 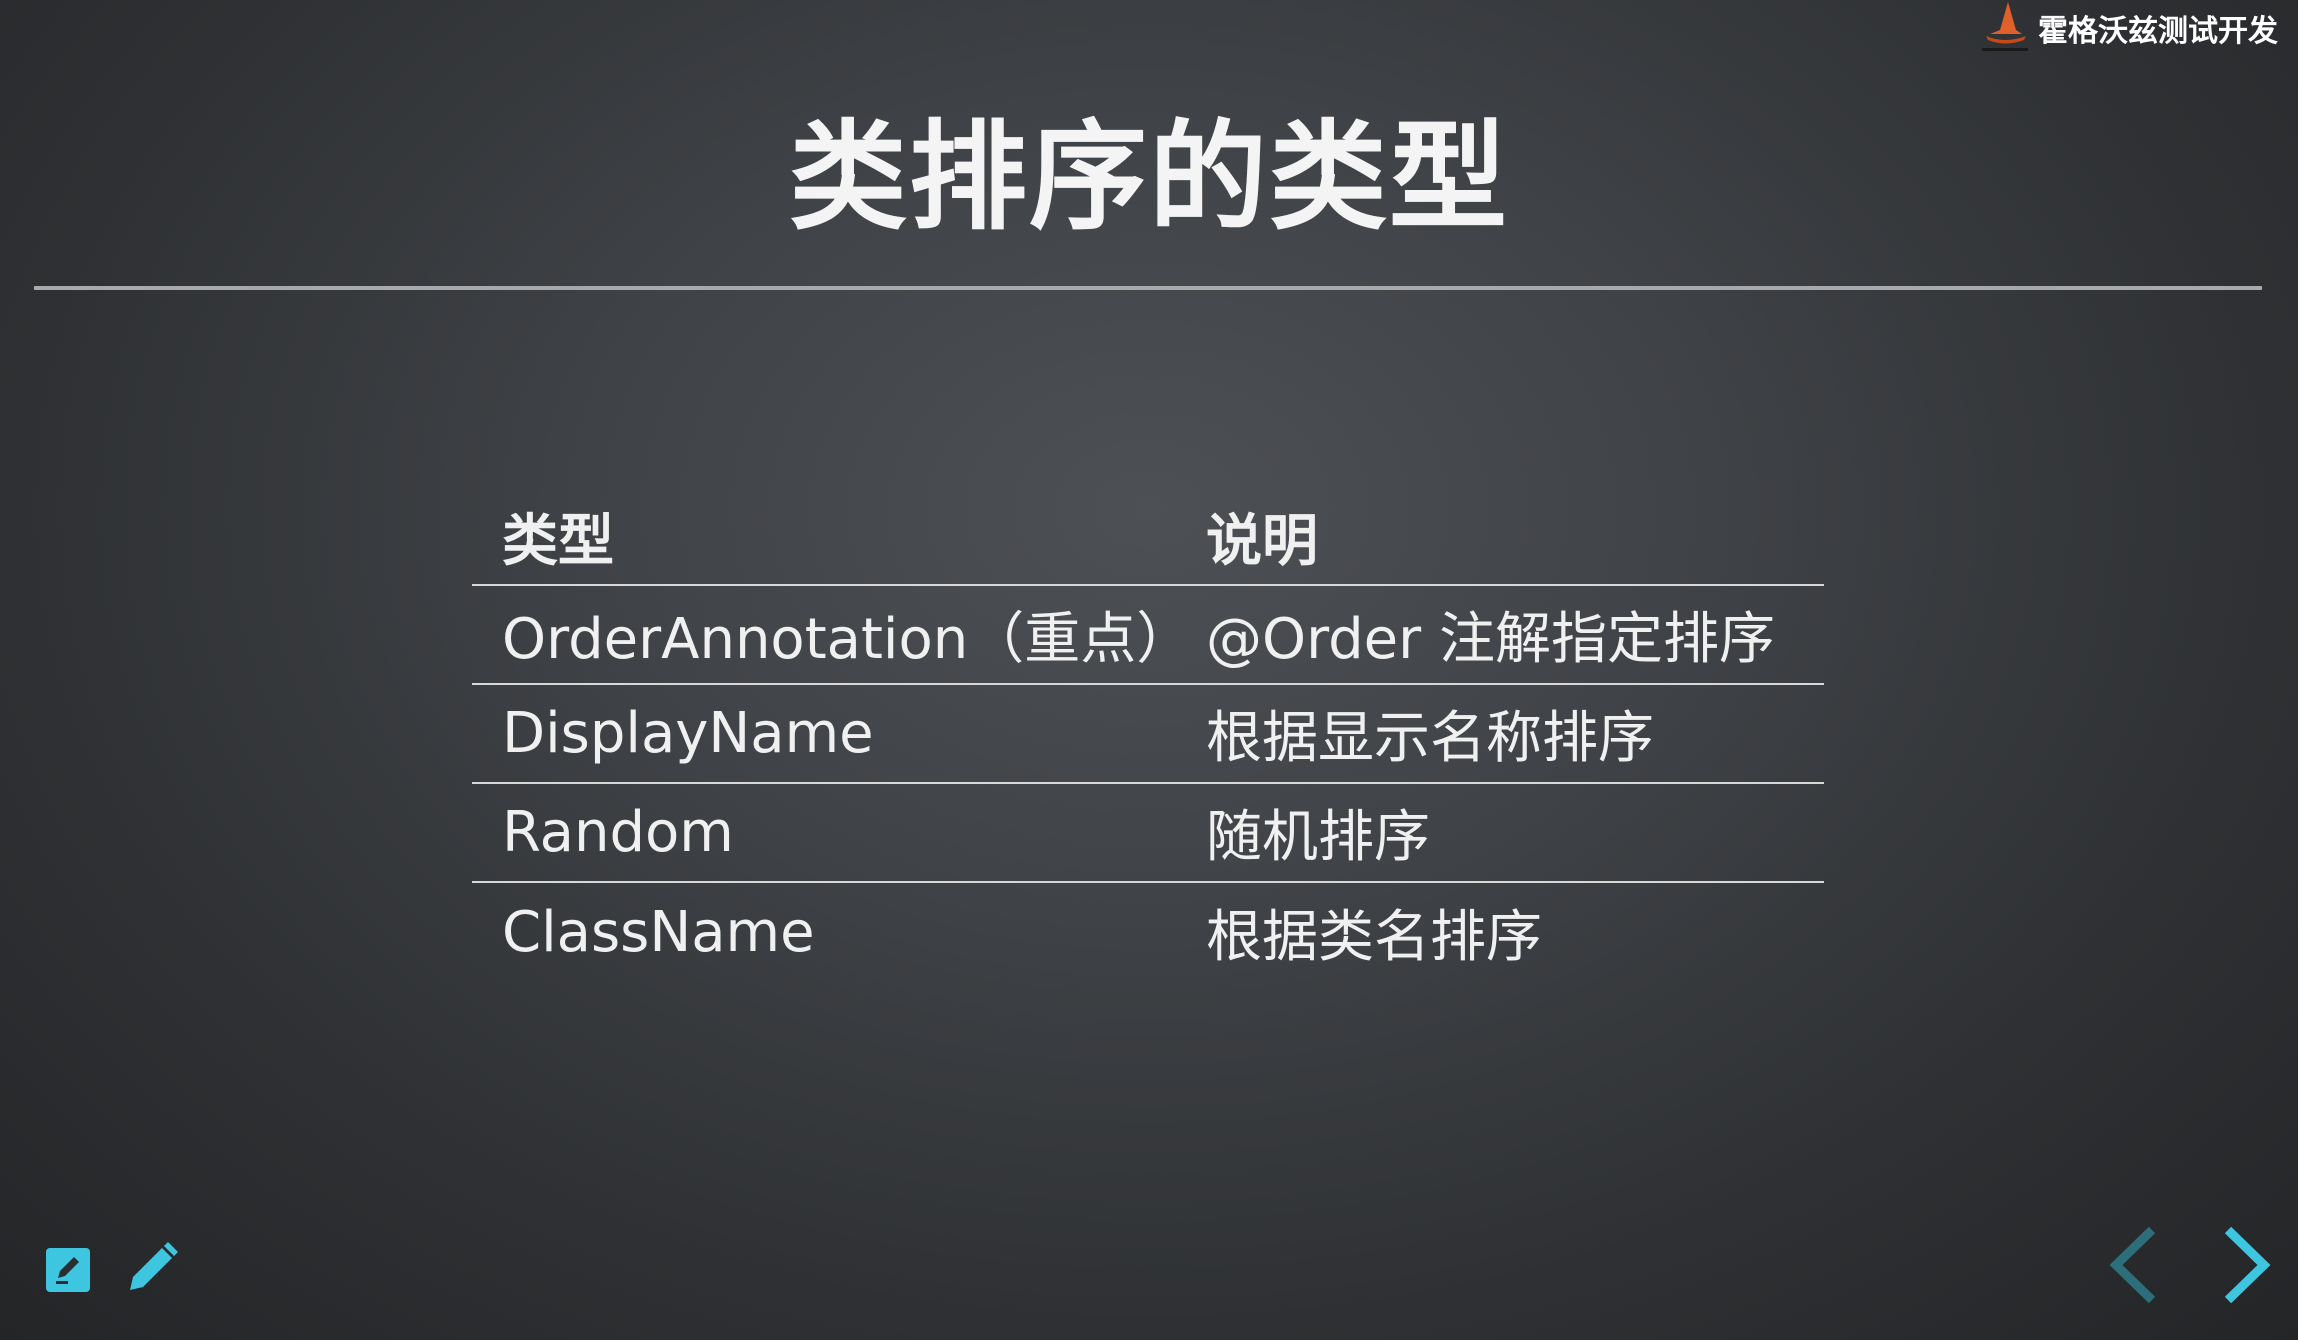 What do you see at coordinates (1262, 541) in the screenshot?
I see `column-header-description: 说明` at bounding box center [1262, 541].